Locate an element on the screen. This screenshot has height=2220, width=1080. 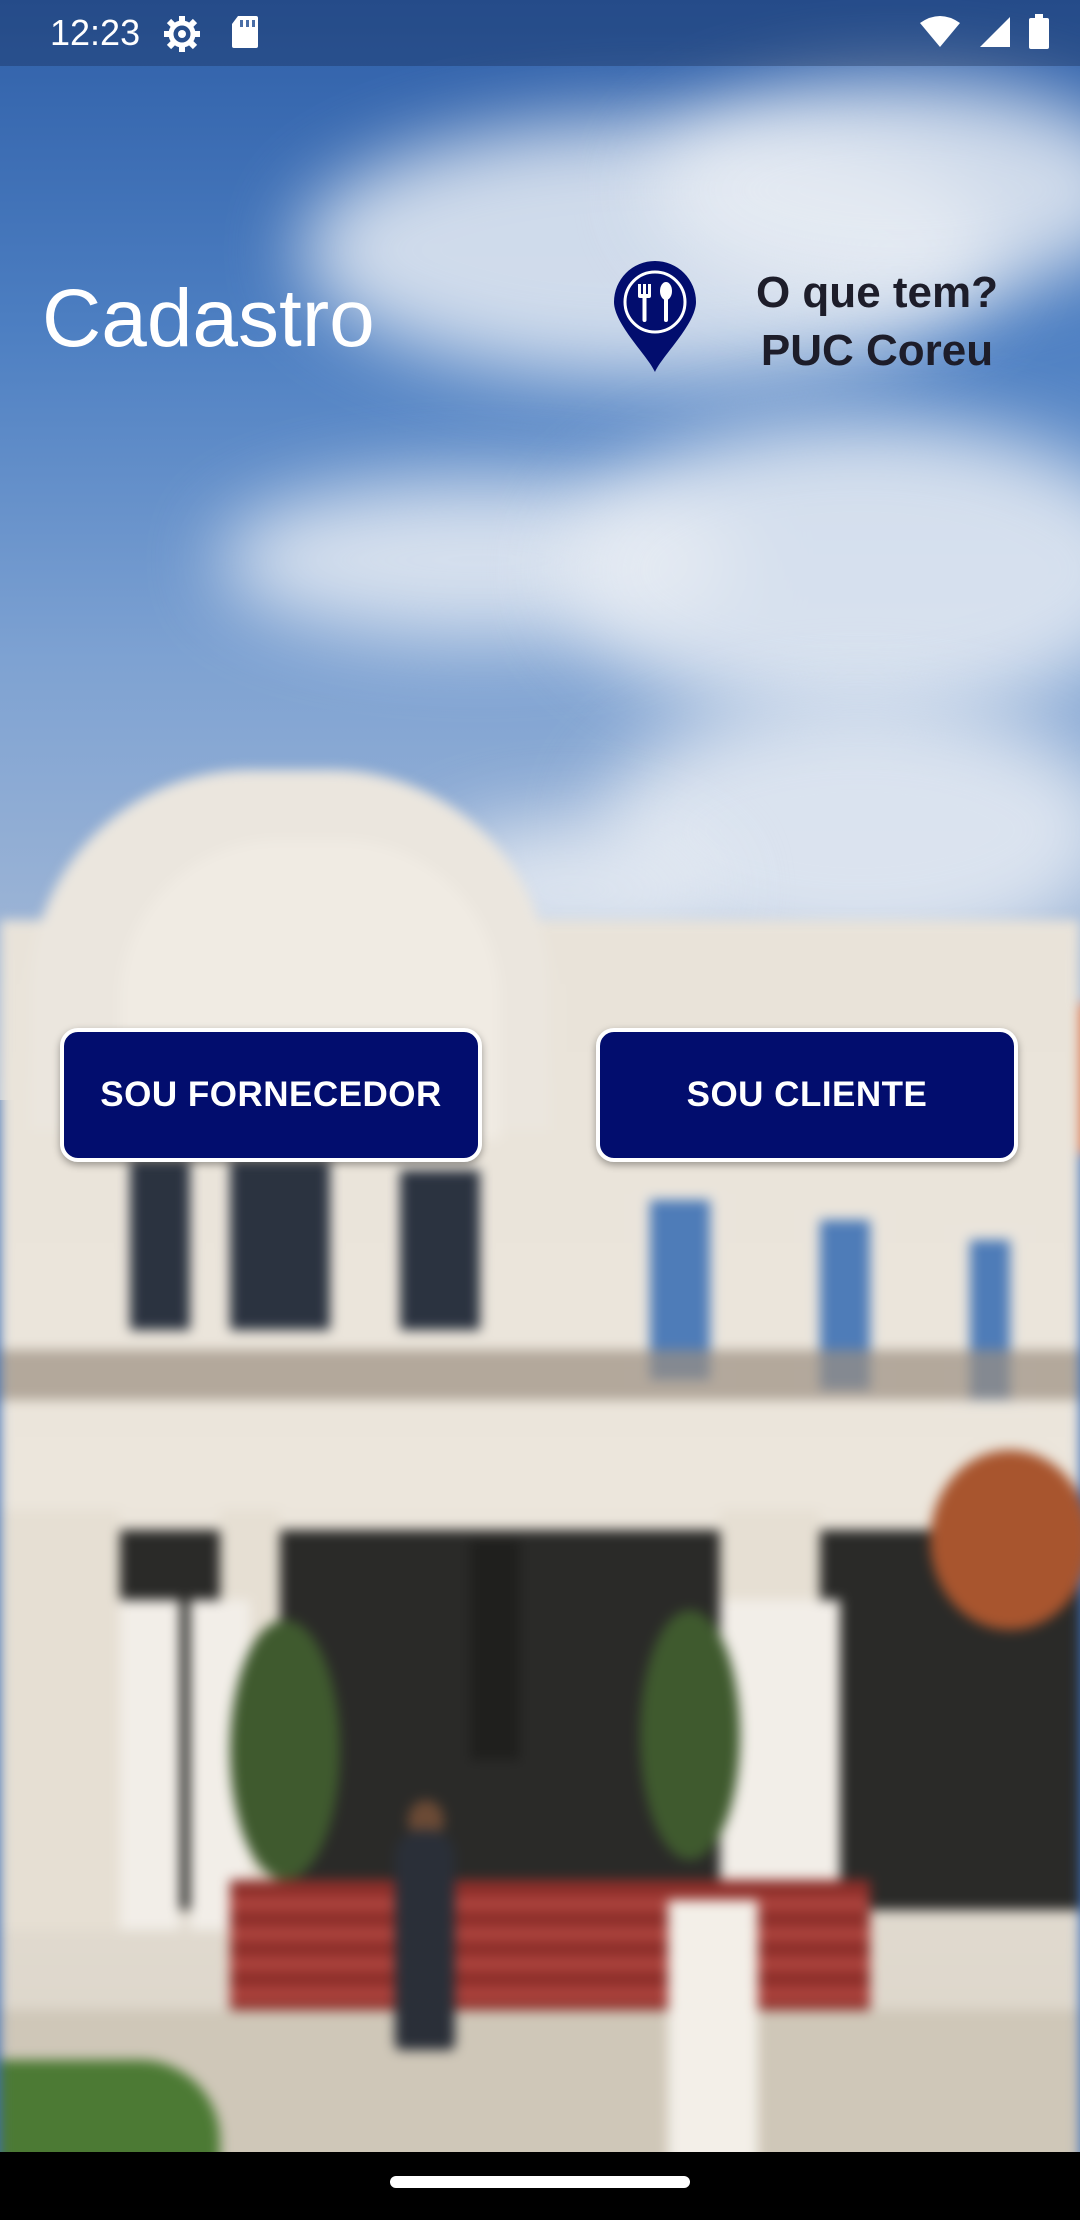
status-bar: 12:23 is located at coordinates (540, 33).